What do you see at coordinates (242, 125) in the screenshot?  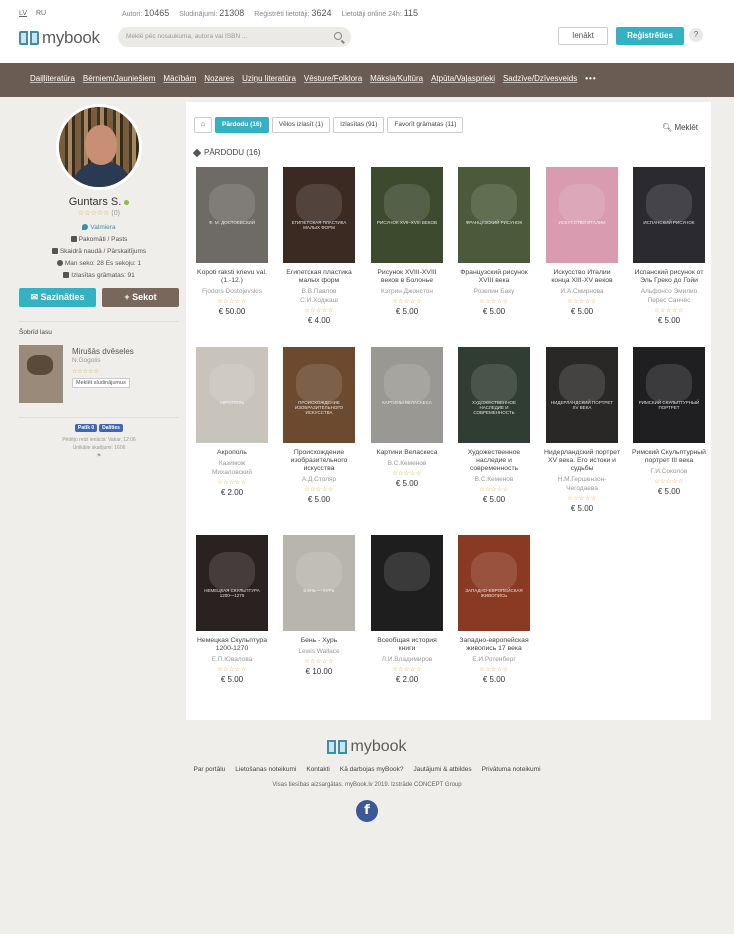 I see `tab-selling: Pārdodu (16)` at bounding box center [242, 125].